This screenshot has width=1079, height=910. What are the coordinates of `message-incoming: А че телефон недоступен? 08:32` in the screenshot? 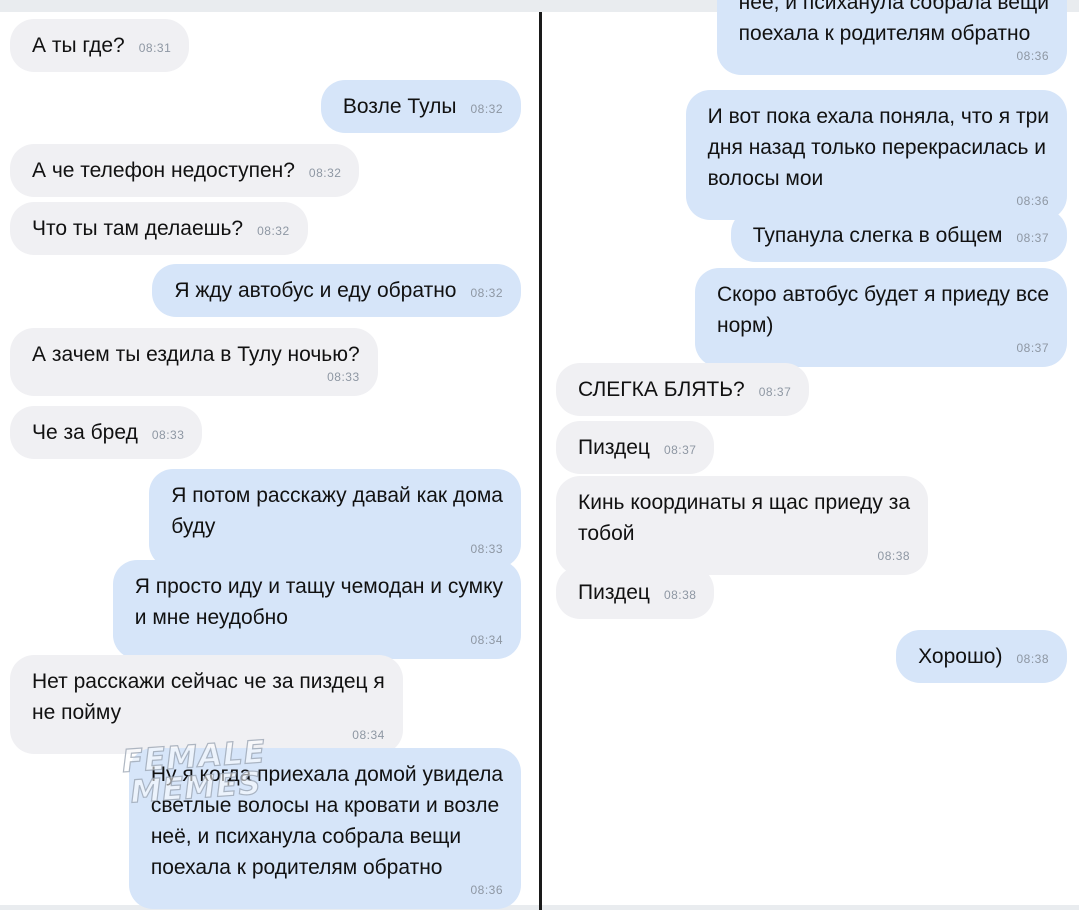 It's located at (185, 170).